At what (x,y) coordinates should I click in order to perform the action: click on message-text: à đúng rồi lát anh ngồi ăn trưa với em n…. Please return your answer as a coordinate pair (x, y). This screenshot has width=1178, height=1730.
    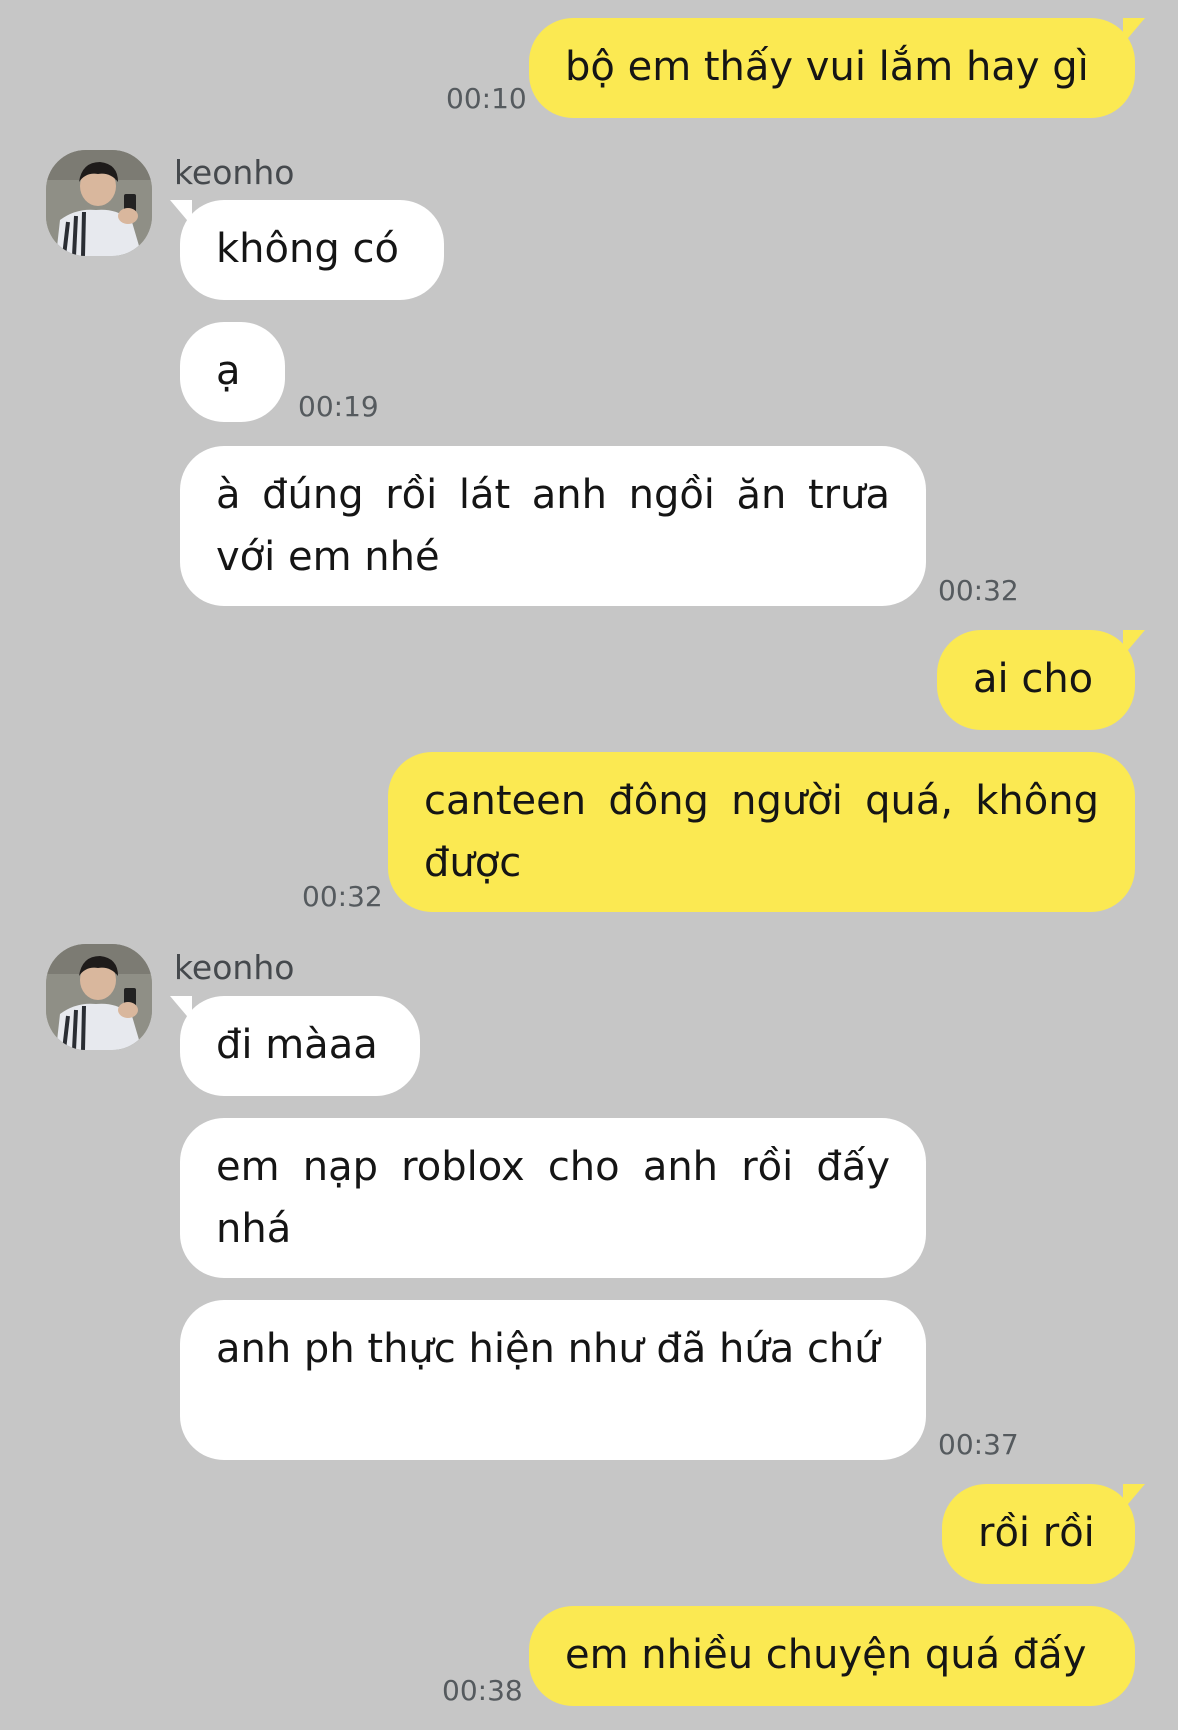
    Looking at the image, I should click on (553, 526).